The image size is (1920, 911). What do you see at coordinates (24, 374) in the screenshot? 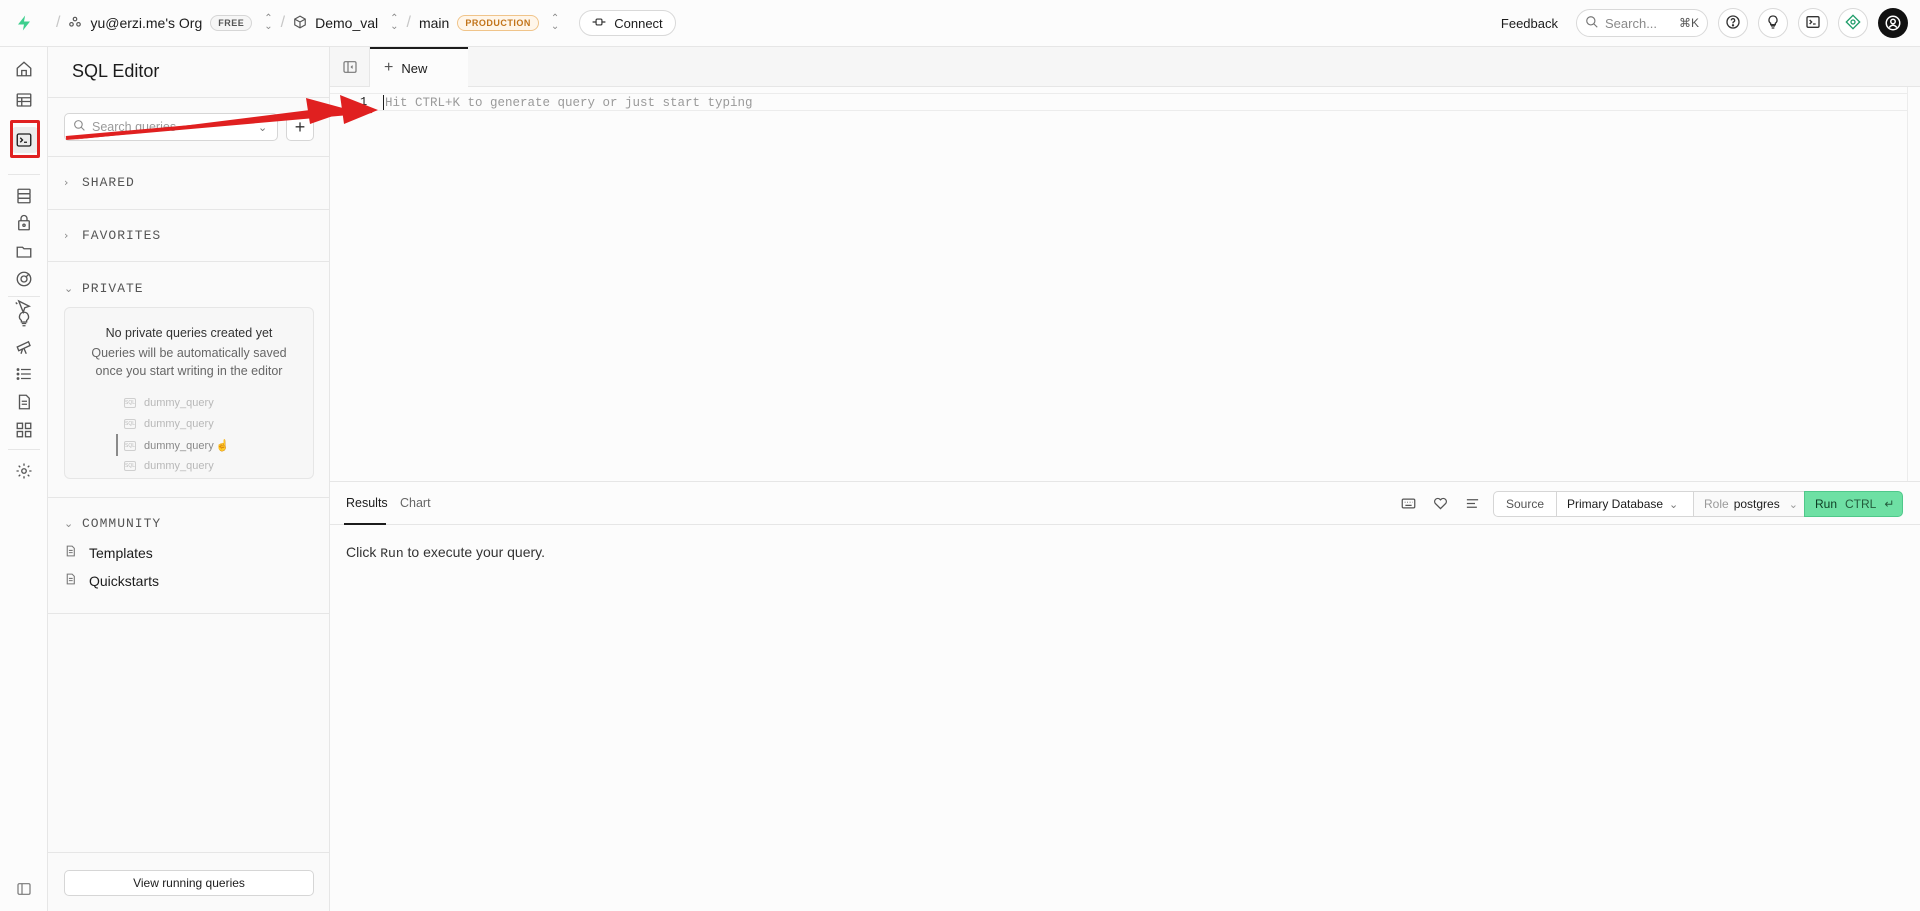
I see `logs-icon` at bounding box center [24, 374].